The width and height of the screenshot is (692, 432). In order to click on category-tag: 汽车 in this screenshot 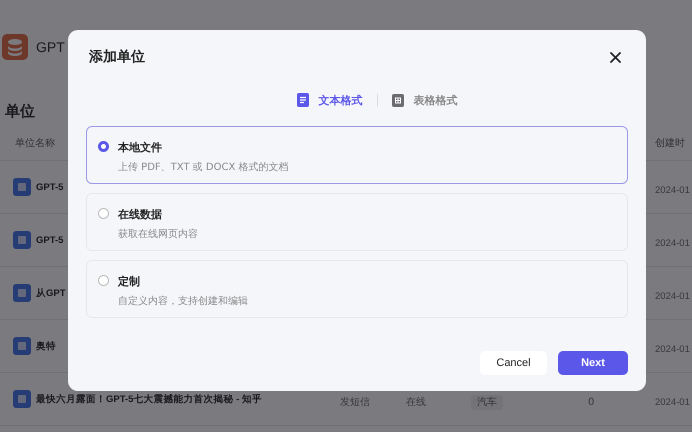, I will do `click(487, 402)`.